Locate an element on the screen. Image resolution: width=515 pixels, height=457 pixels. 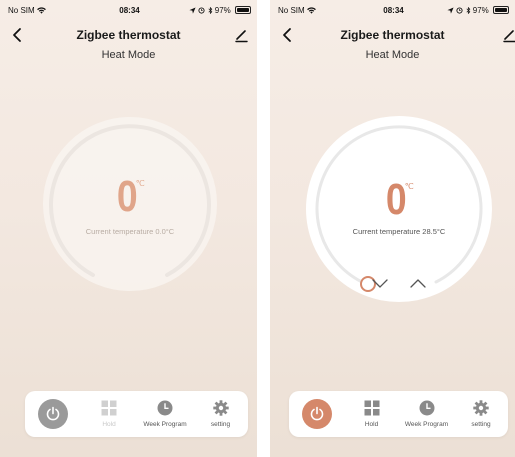
chevron-up-icon is located at coordinates (418, 283).